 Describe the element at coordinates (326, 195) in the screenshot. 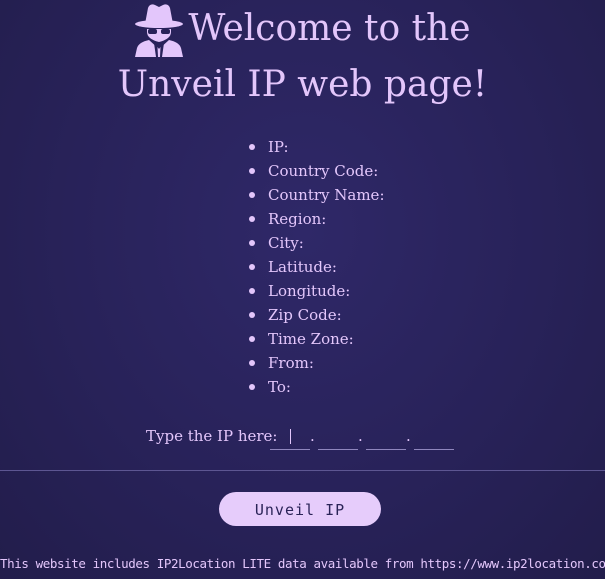

I see `info-label: Country Name:` at that location.